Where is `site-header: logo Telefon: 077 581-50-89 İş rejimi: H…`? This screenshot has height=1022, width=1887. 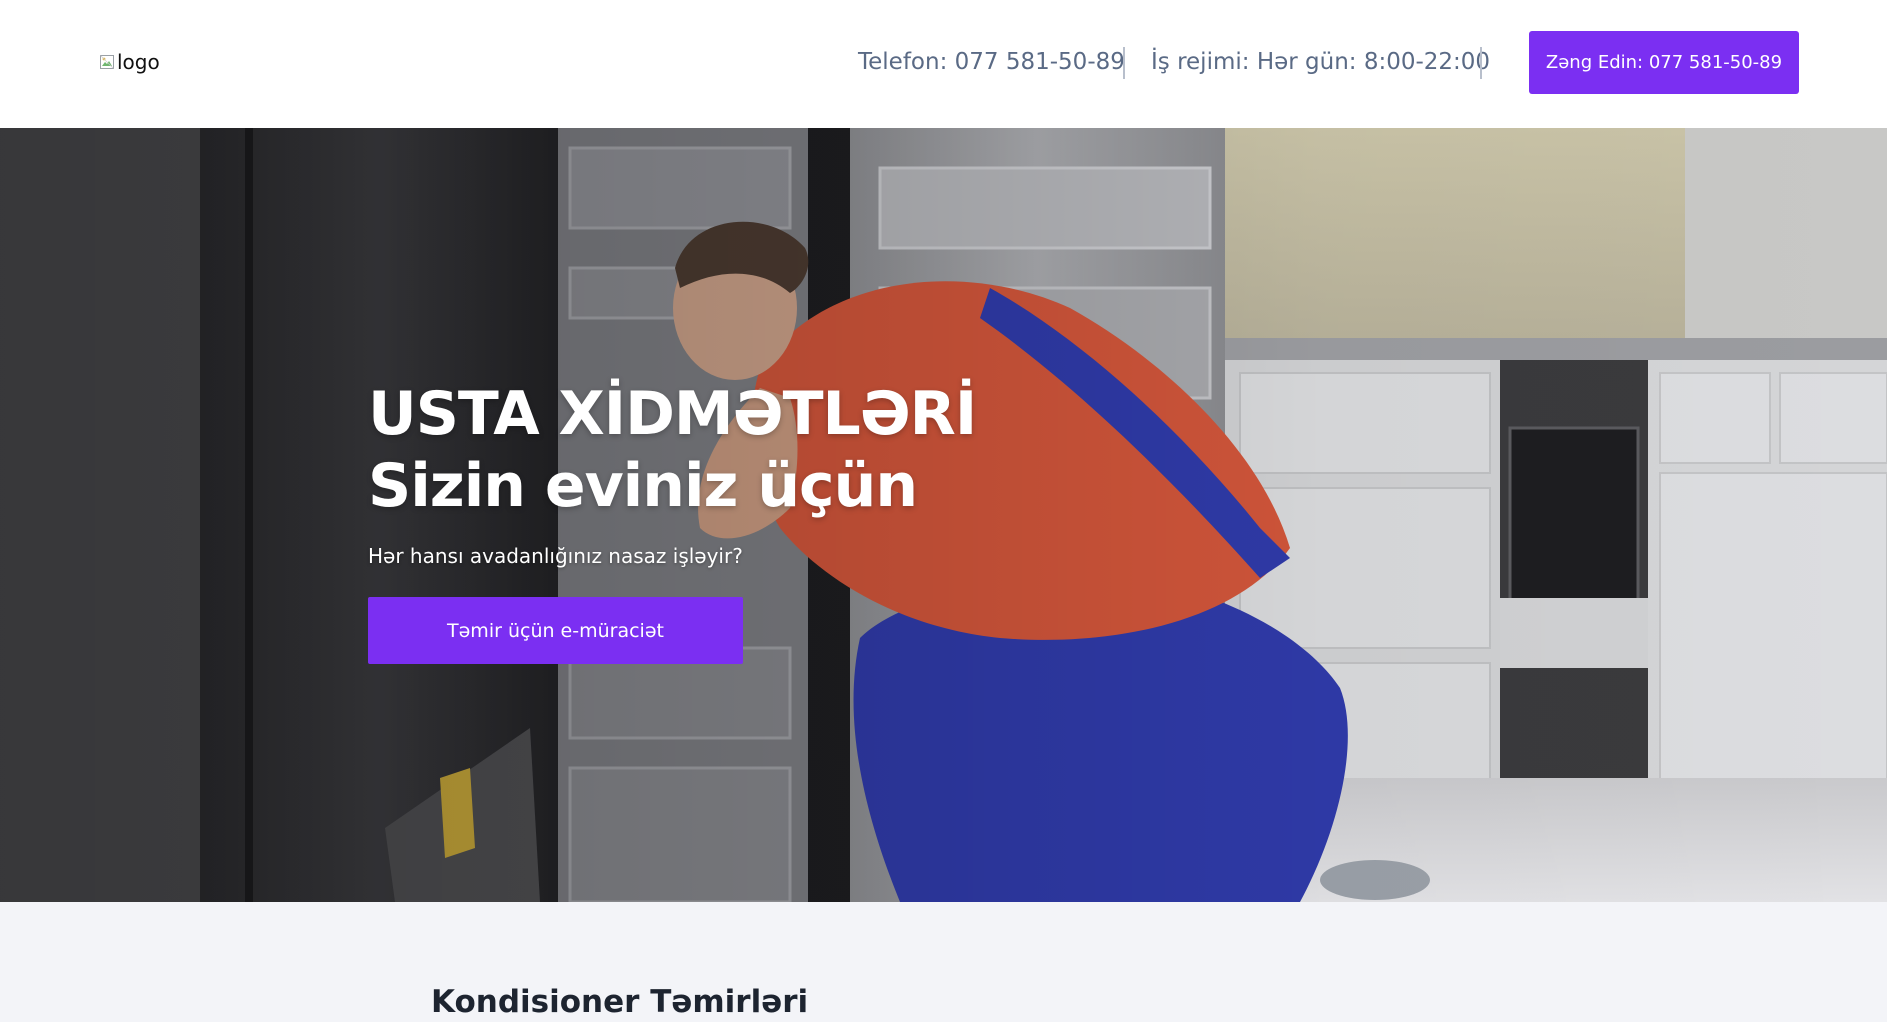 site-header: logo Telefon: 077 581-50-89 İş rejimi: H… is located at coordinates (943, 64).